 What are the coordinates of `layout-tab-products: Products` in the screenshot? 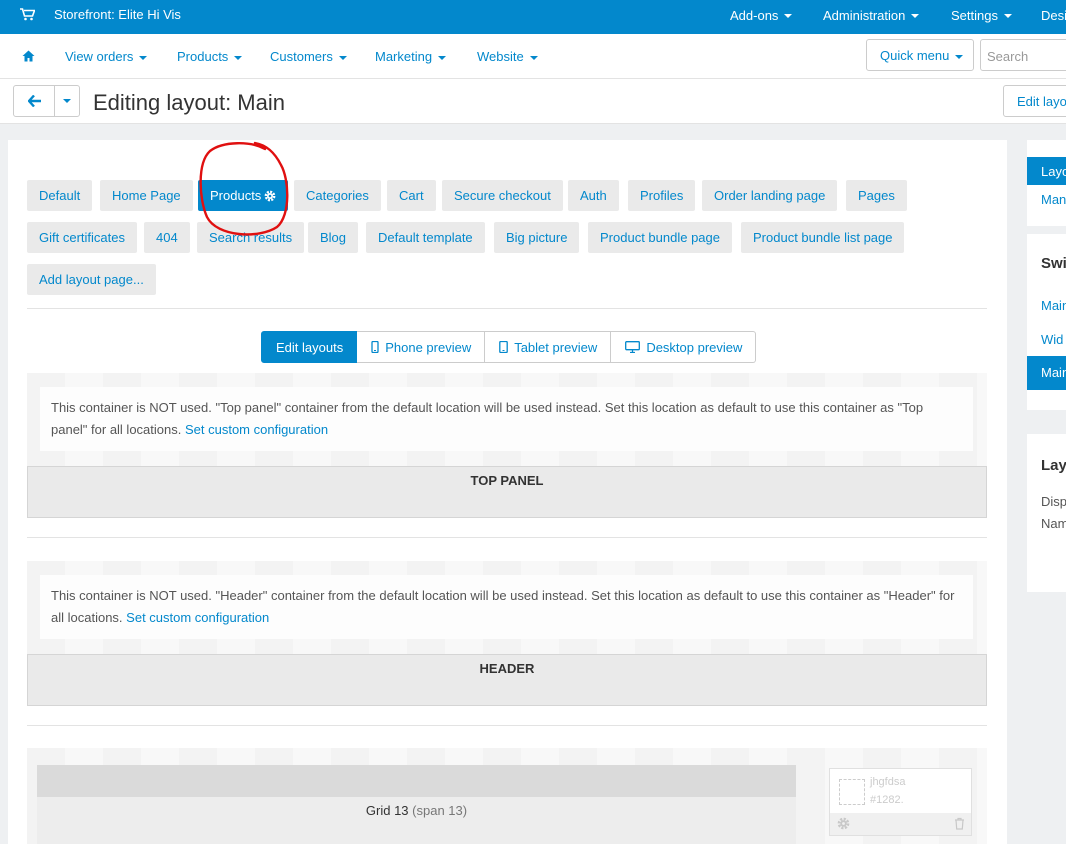 It's located at (243, 195).